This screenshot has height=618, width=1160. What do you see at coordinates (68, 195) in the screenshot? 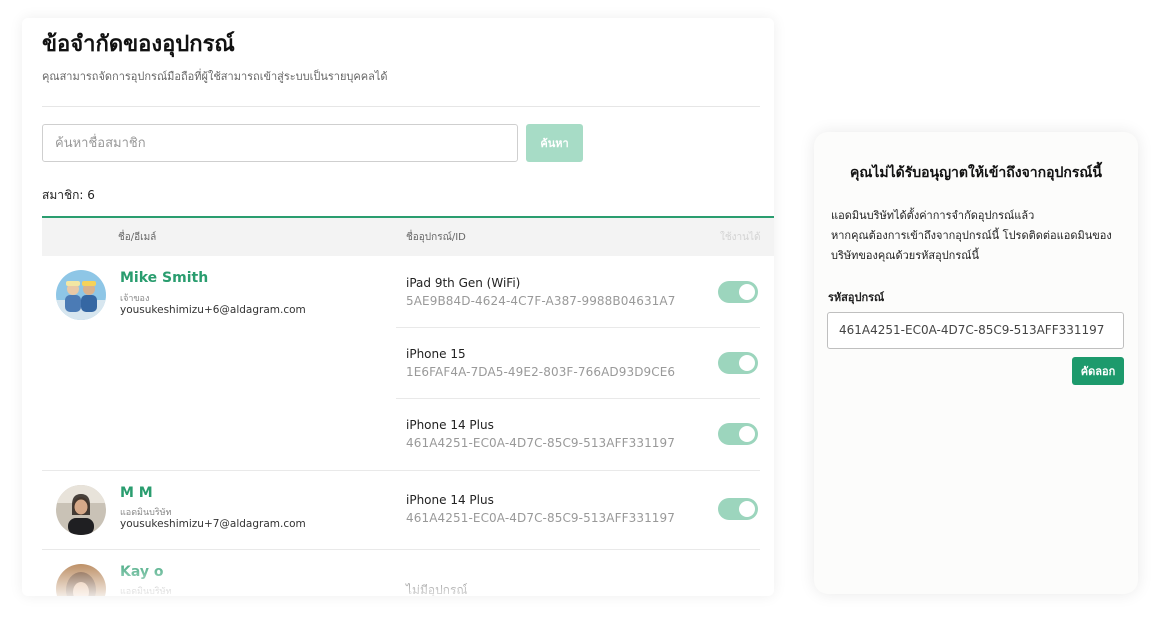
I see `member-count: สมาชิก: 6` at bounding box center [68, 195].